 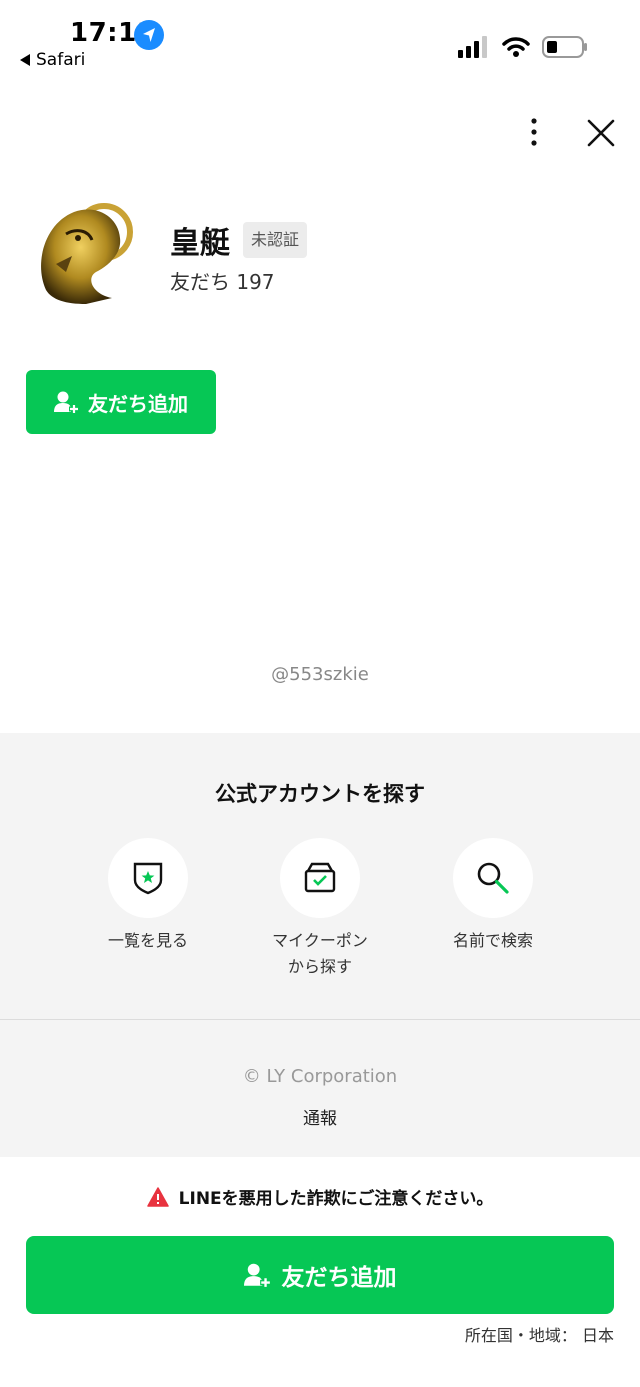 What do you see at coordinates (320, 954) in the screenshot?
I see `my-coupon-label: マイクーポン から探す` at bounding box center [320, 954].